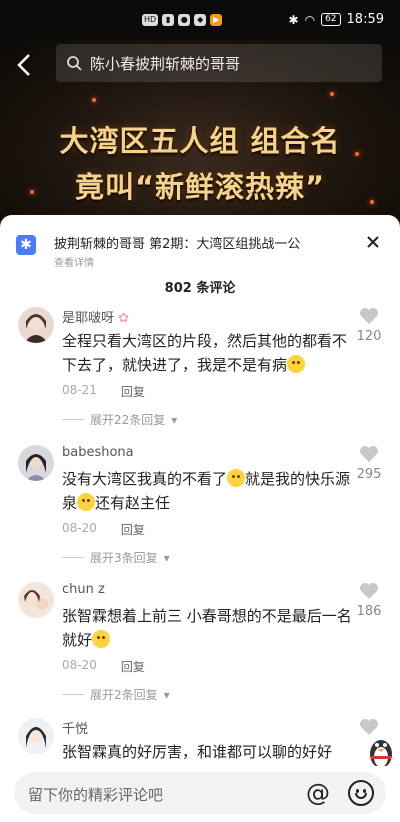 The height and width of the screenshot is (822, 400). I want to click on comment-input: 留下你的精彩评论吧 @, so click(200, 793).